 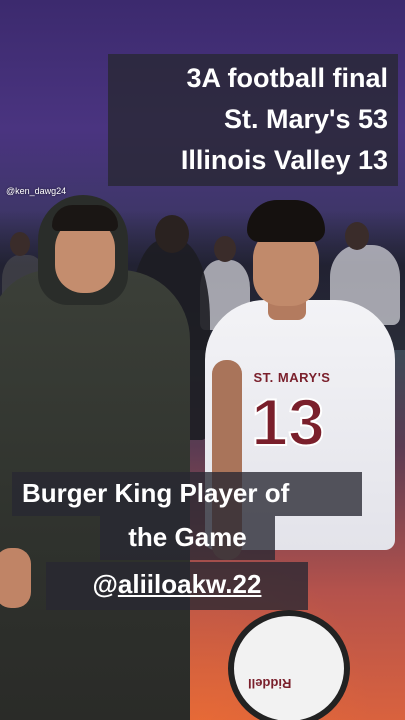 I want to click on helmet-brand-text: Riddell, so click(x=270, y=683).